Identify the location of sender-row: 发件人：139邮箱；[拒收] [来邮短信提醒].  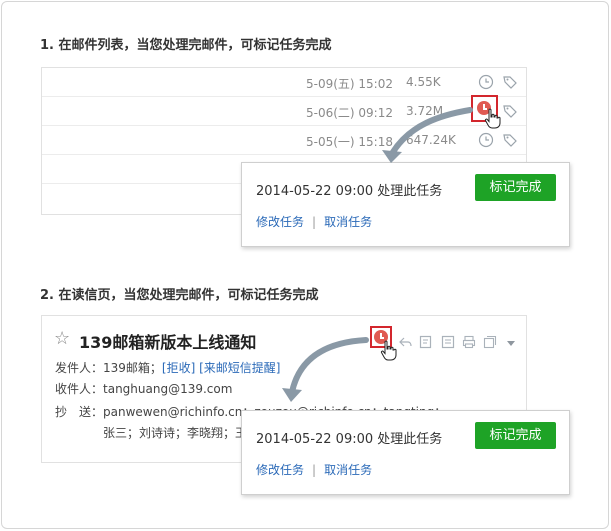
(168, 367).